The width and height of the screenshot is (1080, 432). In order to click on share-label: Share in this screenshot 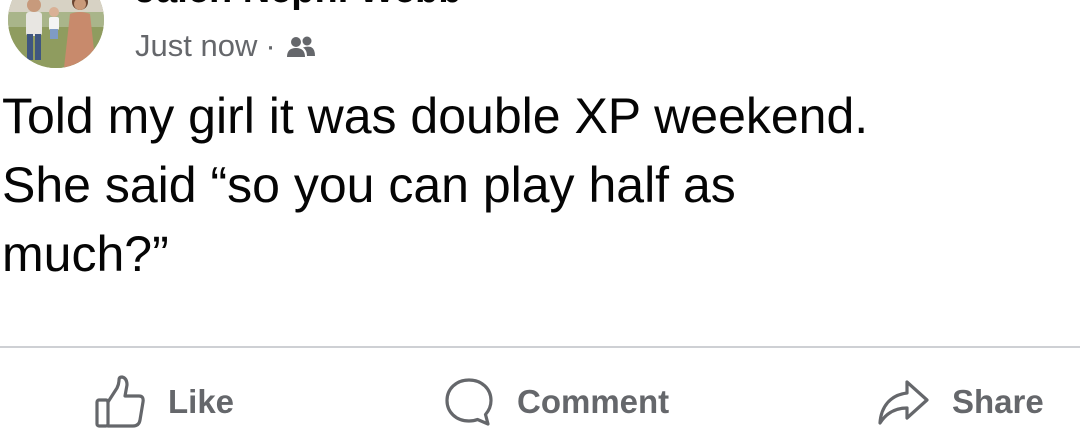, I will do `click(998, 401)`.